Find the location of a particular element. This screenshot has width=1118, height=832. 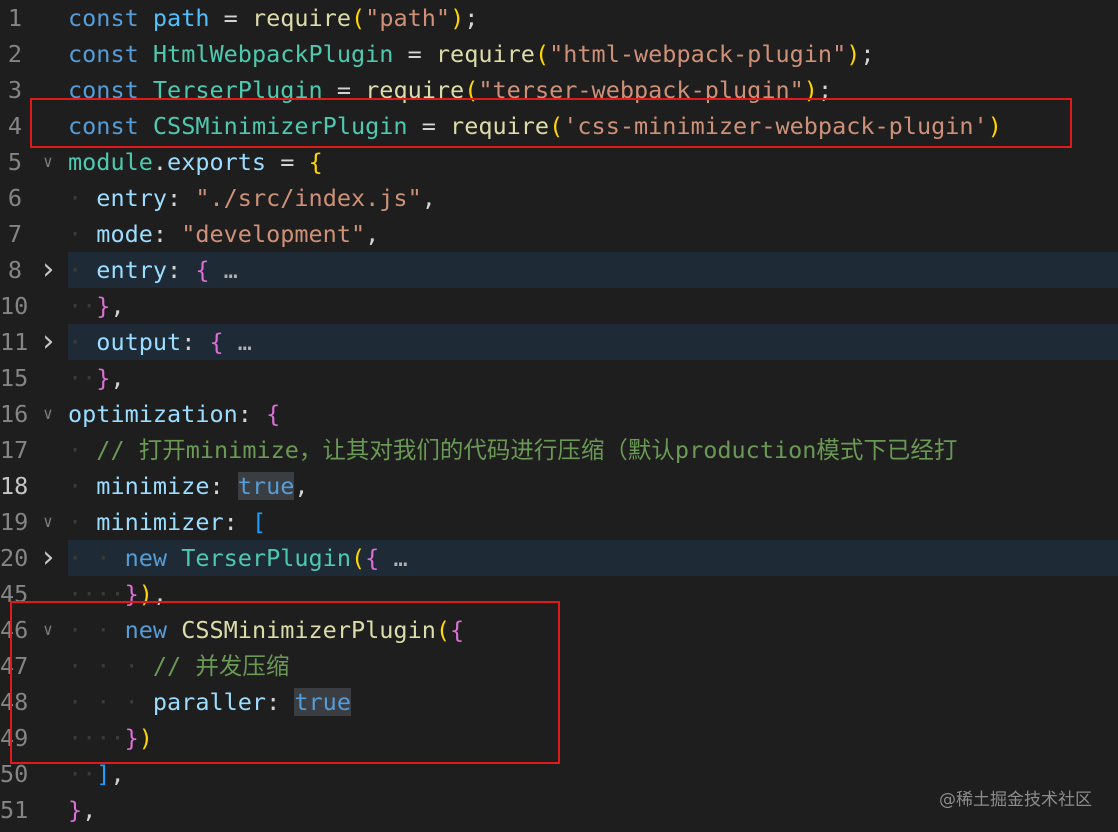

code-token: . is located at coordinates (160, 162).